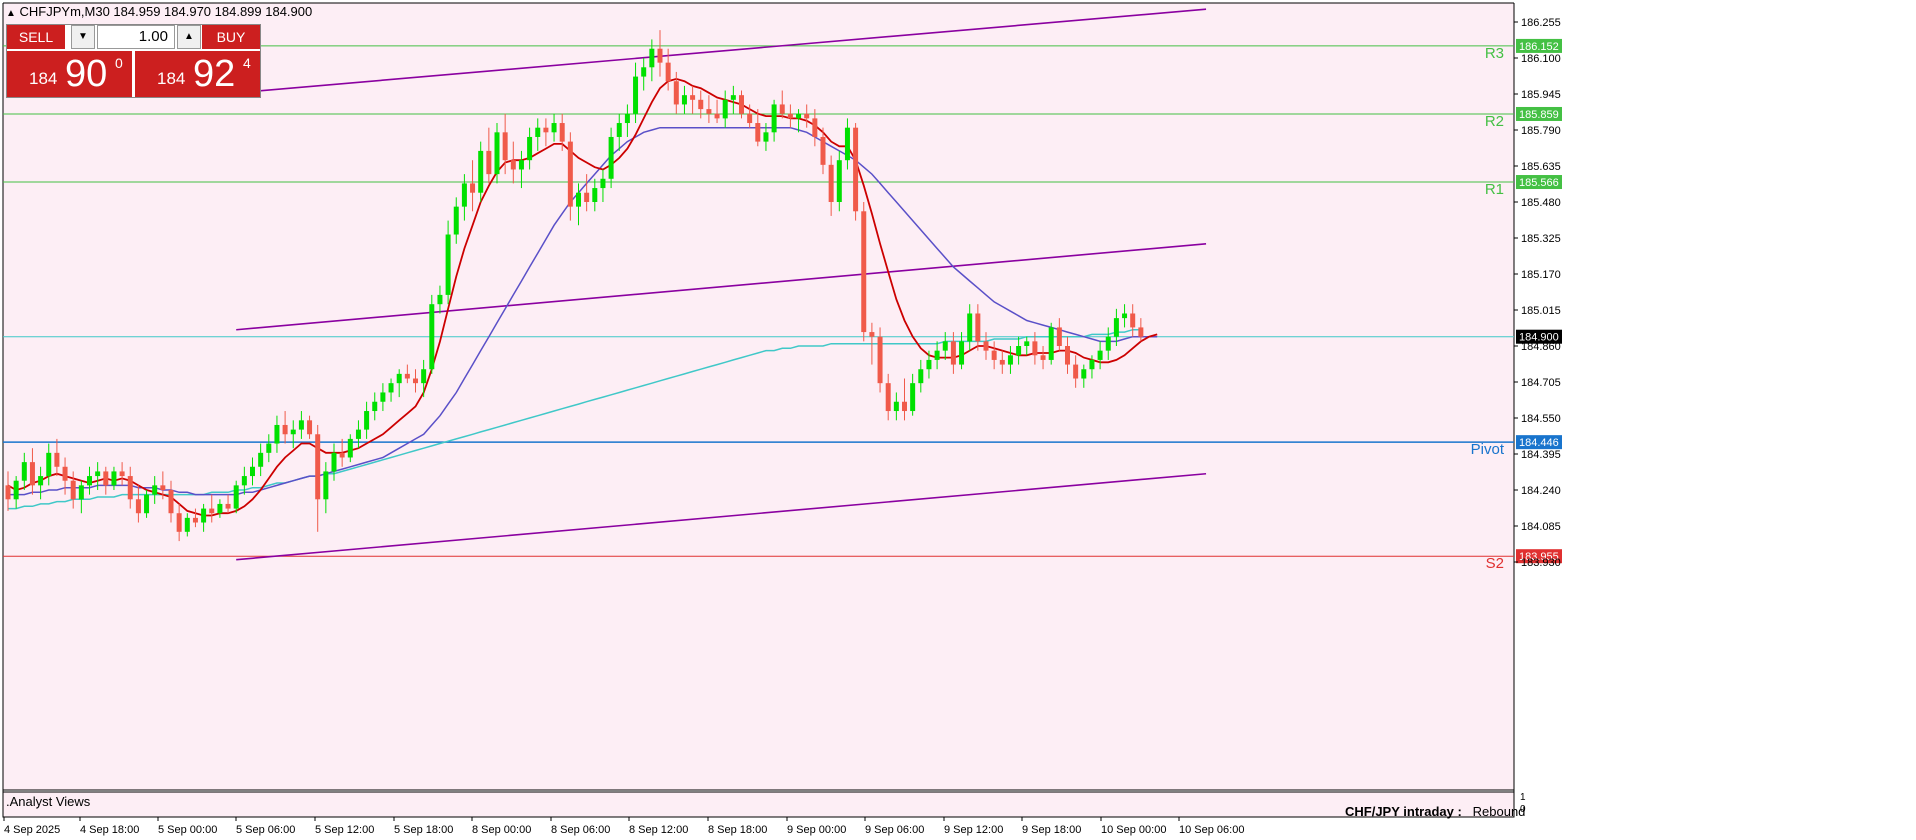 Image resolution: width=1916 pixels, height=840 pixels. Describe the element at coordinates (83, 37) in the screenshot. I see `volume-decrease-button: ▼` at that location.